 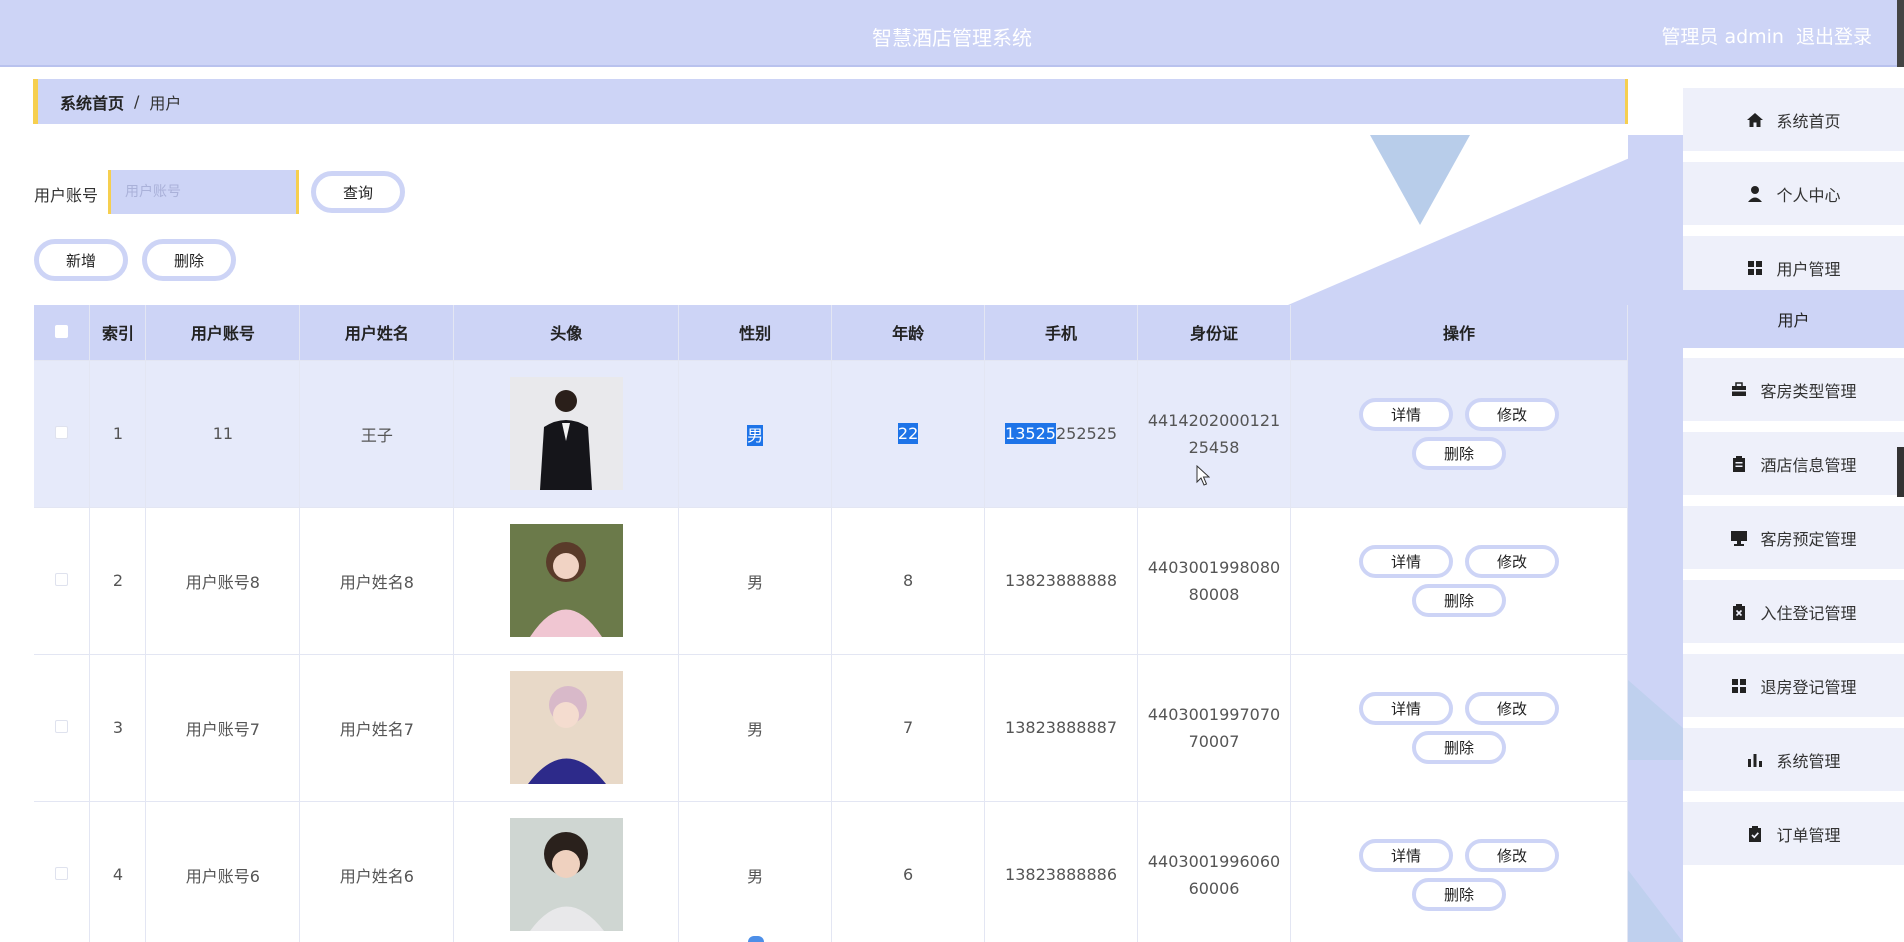 I want to click on monitor-icon, so click(x=1739, y=538).